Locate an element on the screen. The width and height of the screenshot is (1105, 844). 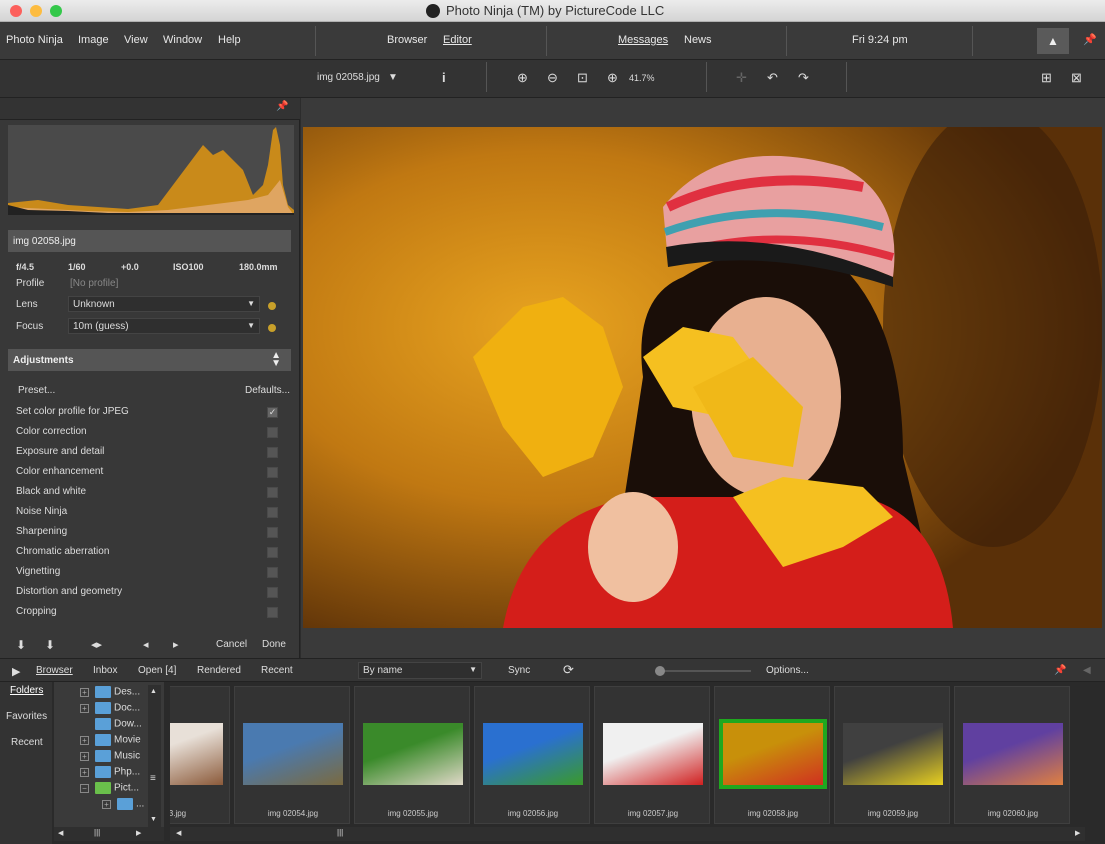
thumbnail: img 02060.jpg is located at coordinates (1012, 755).